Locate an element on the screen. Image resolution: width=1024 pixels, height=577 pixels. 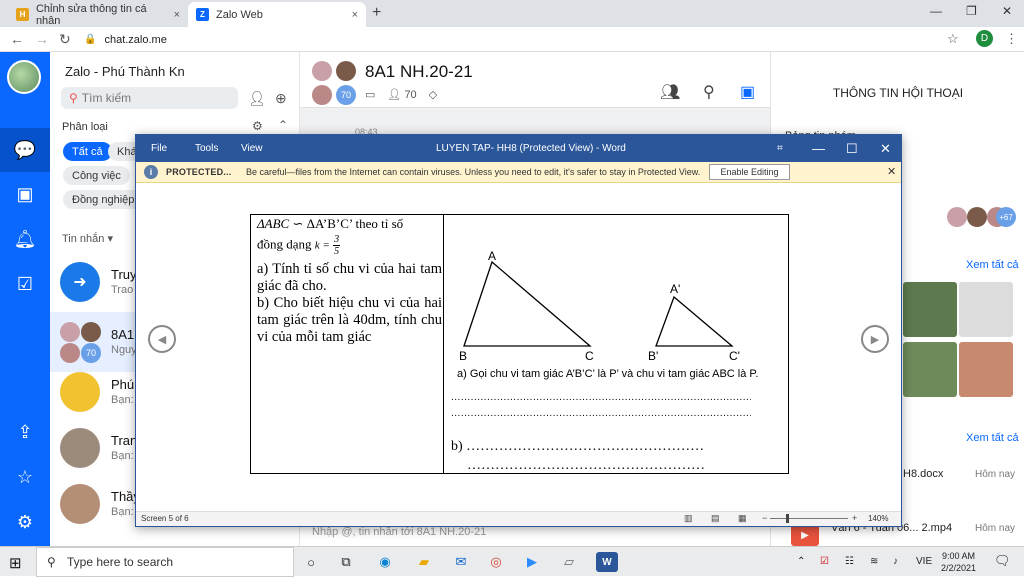
user-avatar is located at coordinates (24, 77).